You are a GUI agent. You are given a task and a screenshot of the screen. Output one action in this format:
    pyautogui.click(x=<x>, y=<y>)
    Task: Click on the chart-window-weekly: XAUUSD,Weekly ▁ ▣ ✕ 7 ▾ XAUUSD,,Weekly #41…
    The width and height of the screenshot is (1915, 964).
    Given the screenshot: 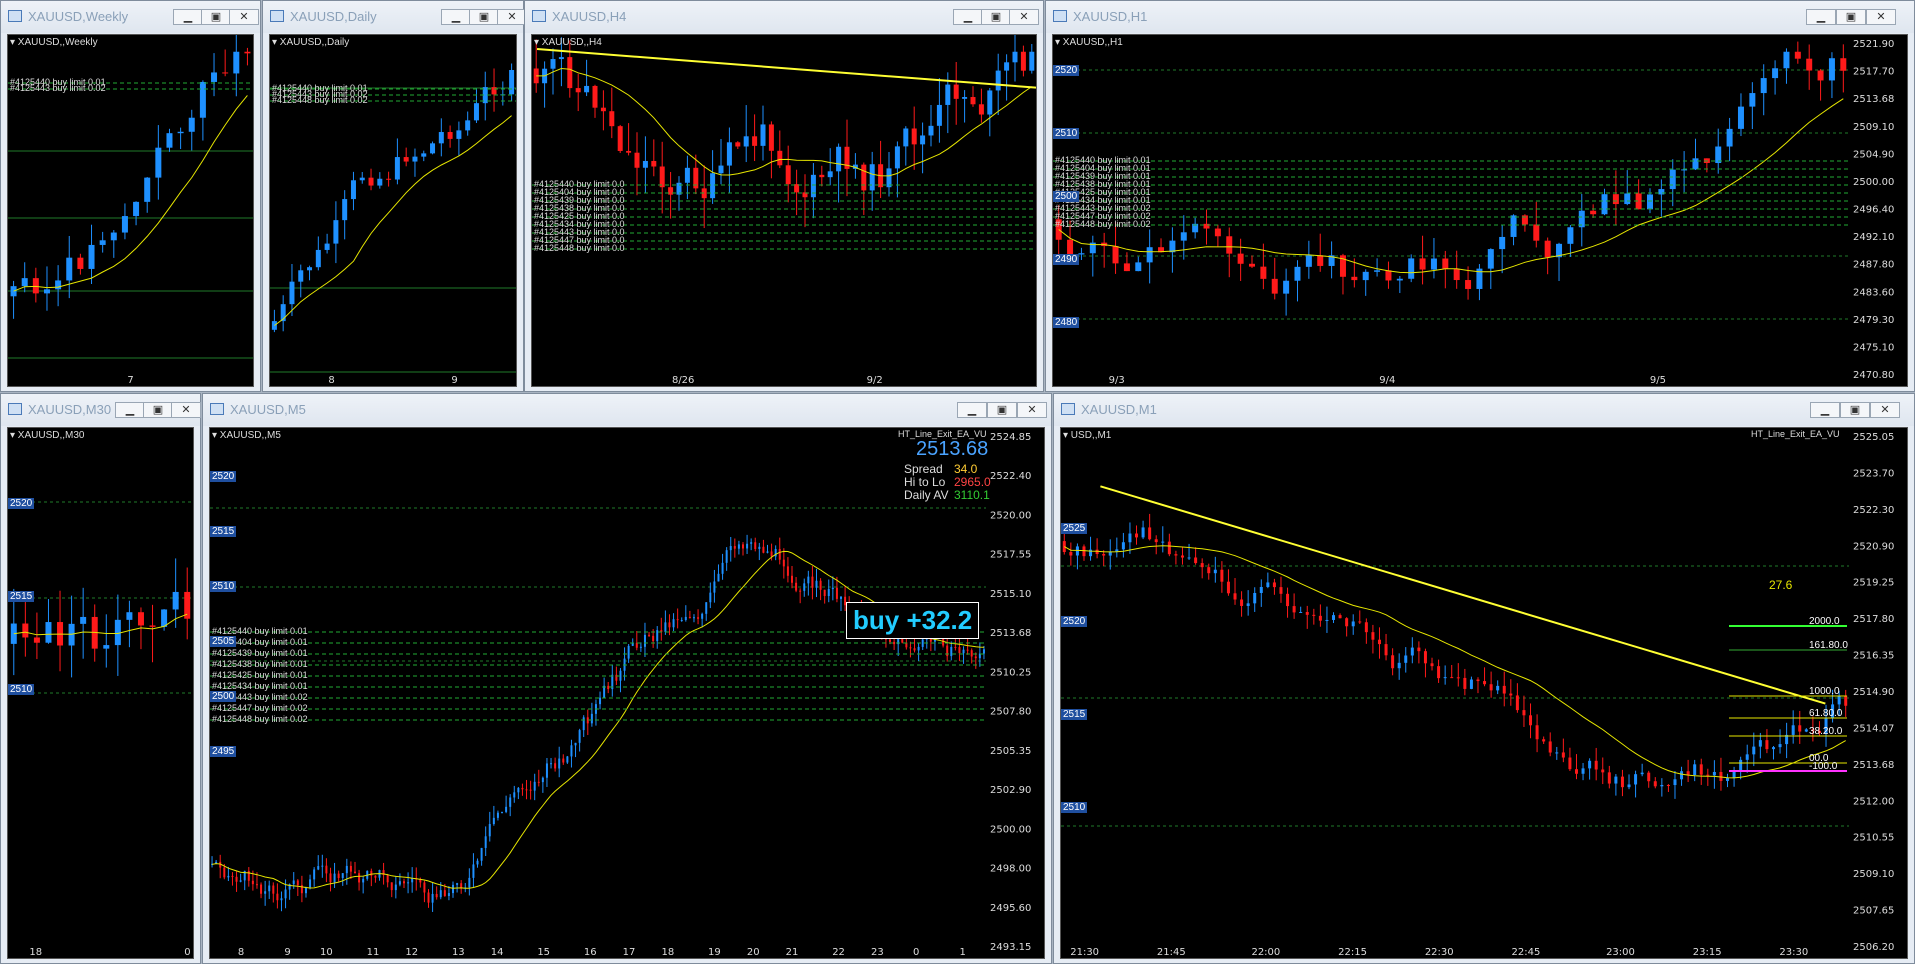 What is the action you would take?
    pyautogui.click(x=130, y=196)
    